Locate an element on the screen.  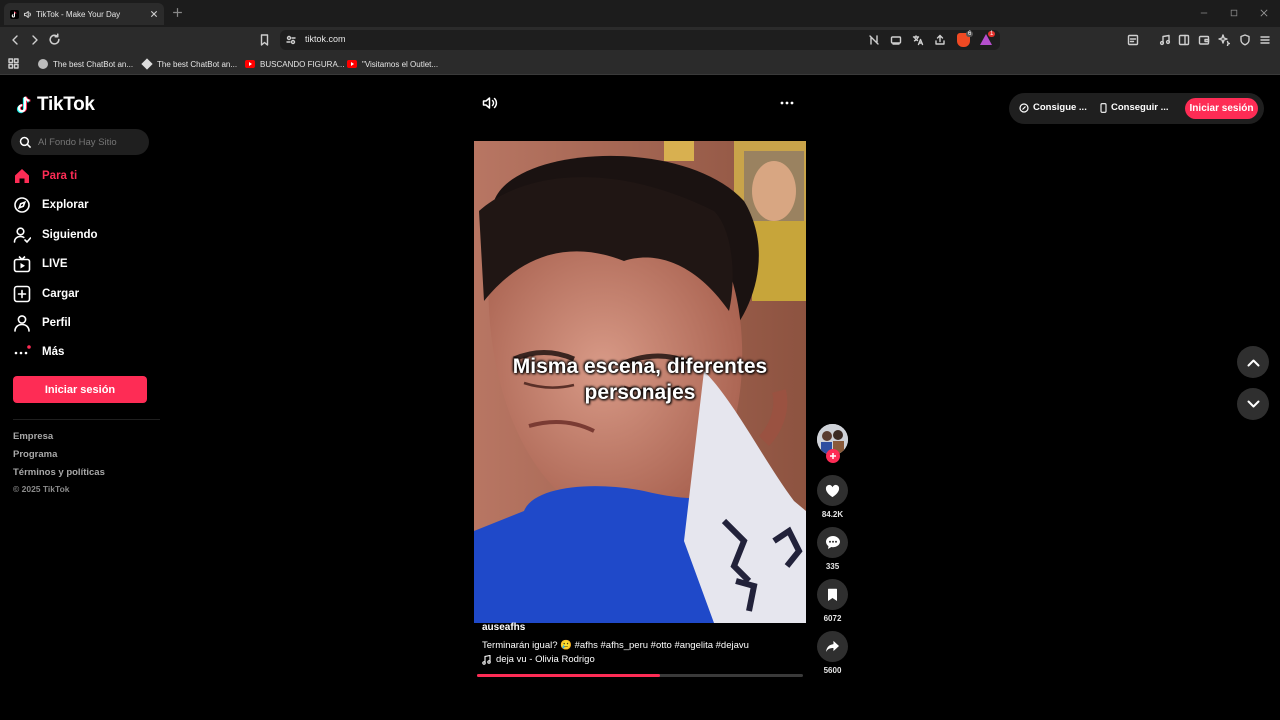
share-arrow-icon is located at coordinates (832, 646).